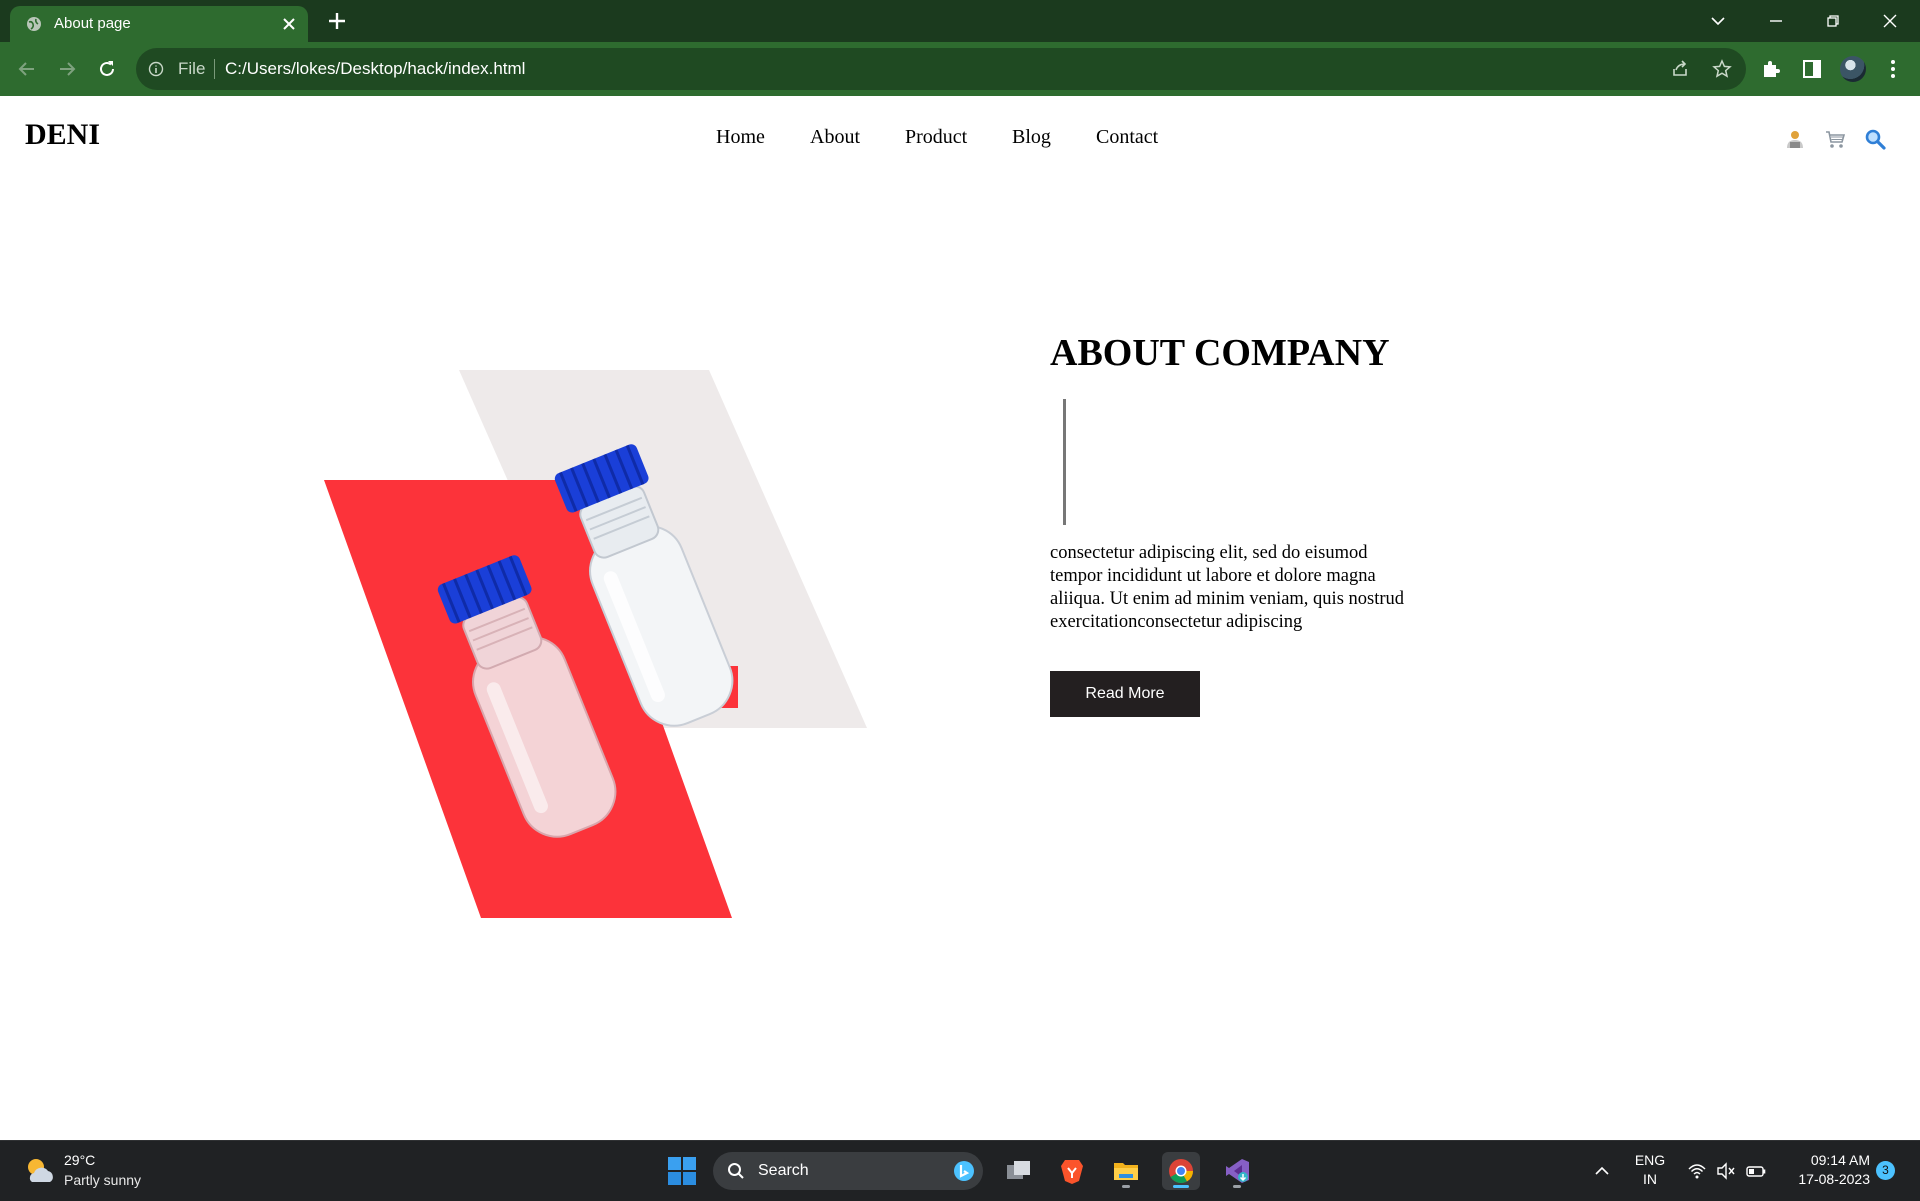 The width and height of the screenshot is (1920, 1201). What do you see at coordinates (1834, 1179) in the screenshot?
I see `clock-date: 17-08-2023` at bounding box center [1834, 1179].